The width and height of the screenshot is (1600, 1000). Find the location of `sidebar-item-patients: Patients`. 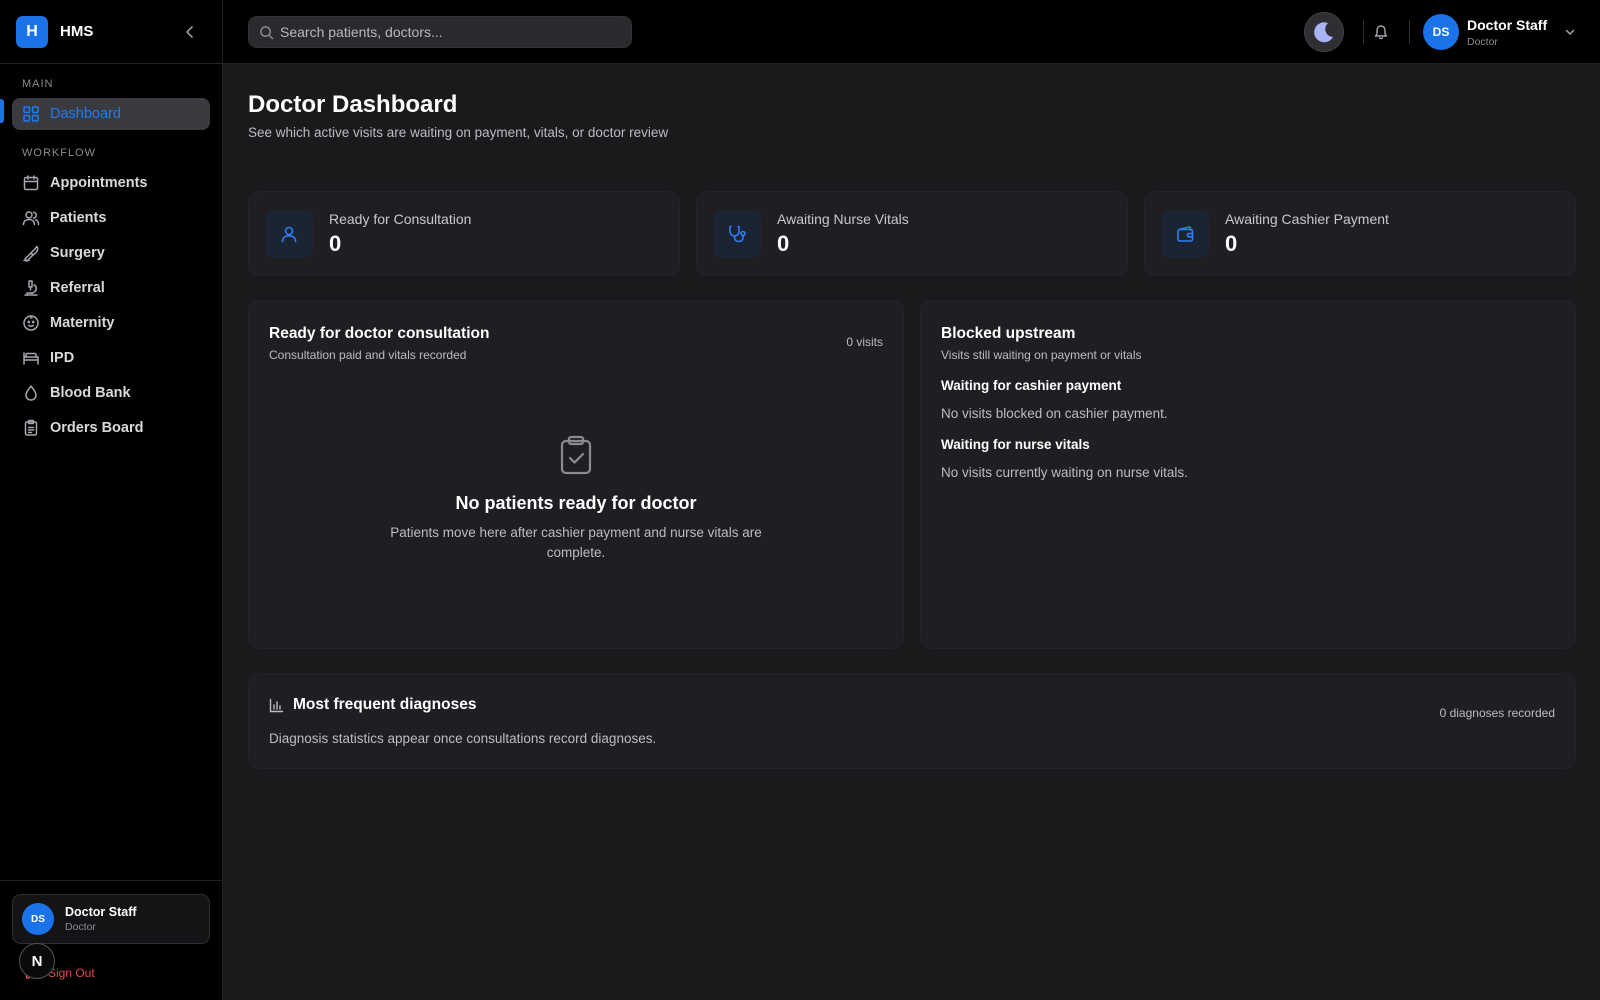

sidebar-item-patients: Patients is located at coordinates (111, 218).